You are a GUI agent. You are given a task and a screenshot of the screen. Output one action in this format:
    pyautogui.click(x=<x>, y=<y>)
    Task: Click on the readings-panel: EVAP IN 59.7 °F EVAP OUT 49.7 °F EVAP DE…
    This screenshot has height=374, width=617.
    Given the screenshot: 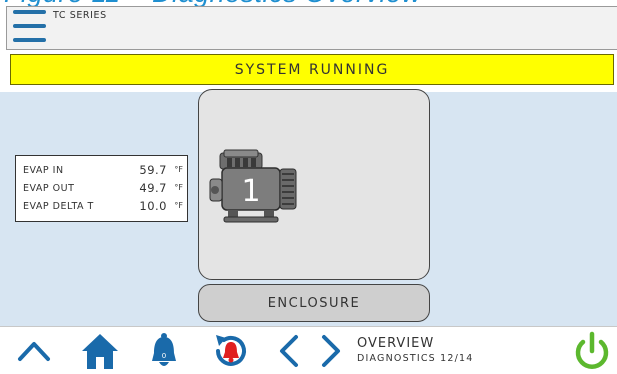 What is the action you would take?
    pyautogui.click(x=101, y=188)
    